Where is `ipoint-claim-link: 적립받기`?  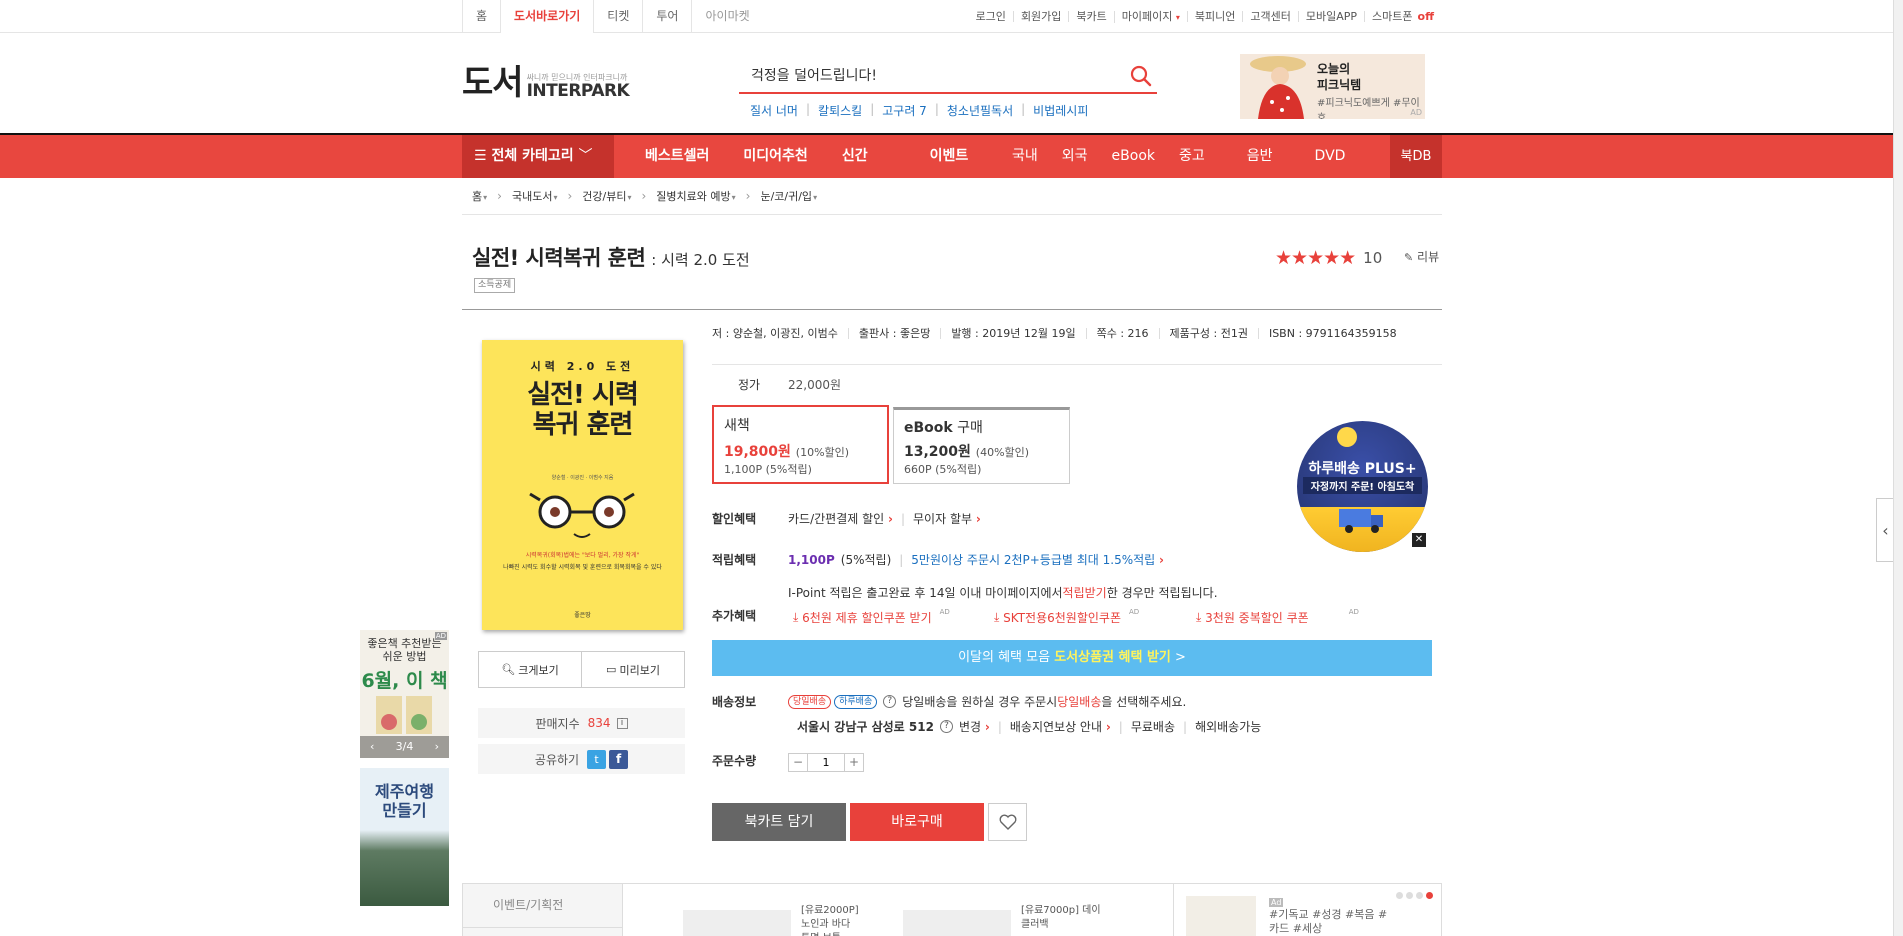 ipoint-claim-link: 적립받기 is located at coordinates (1085, 592).